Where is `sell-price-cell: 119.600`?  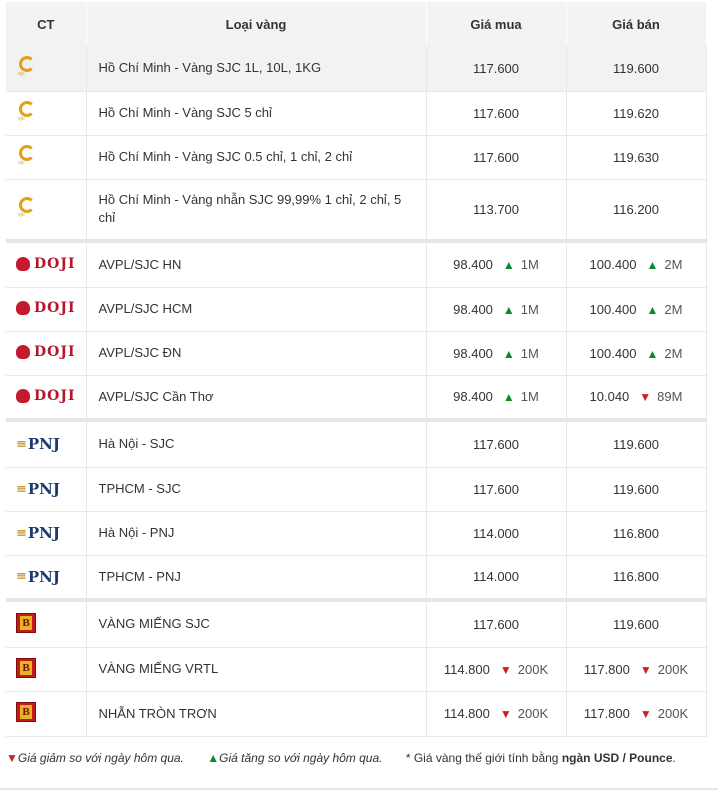 sell-price-cell: 119.600 is located at coordinates (636, 69).